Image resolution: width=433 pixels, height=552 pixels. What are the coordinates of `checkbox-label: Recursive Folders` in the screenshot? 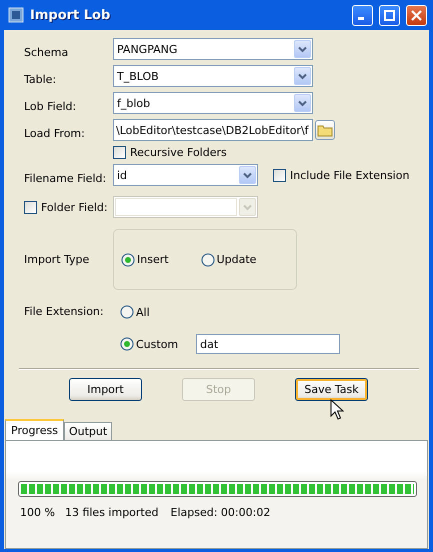 It's located at (178, 152).